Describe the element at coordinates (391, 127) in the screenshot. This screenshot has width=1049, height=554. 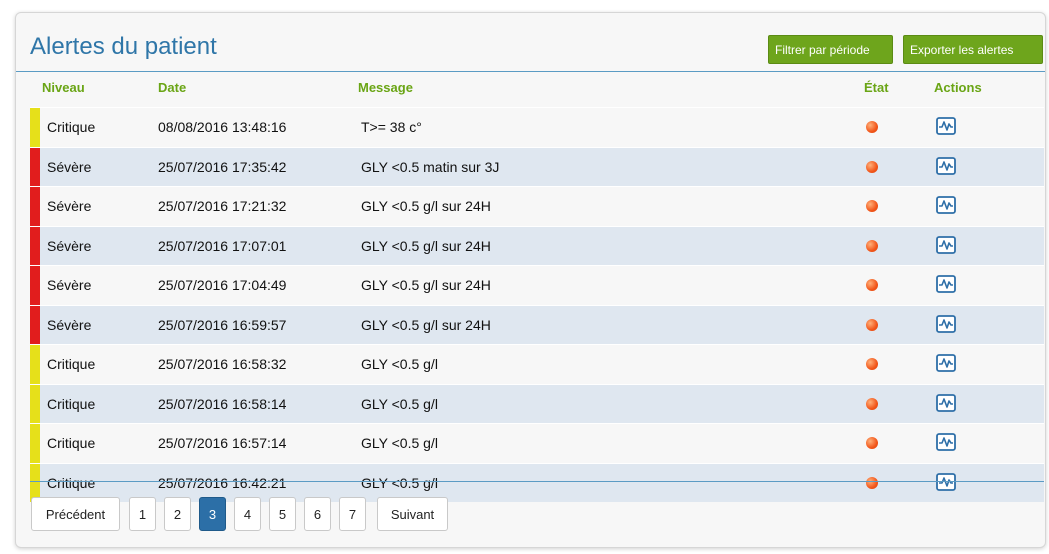
I see `row-message: T>= 38 c°` at that location.